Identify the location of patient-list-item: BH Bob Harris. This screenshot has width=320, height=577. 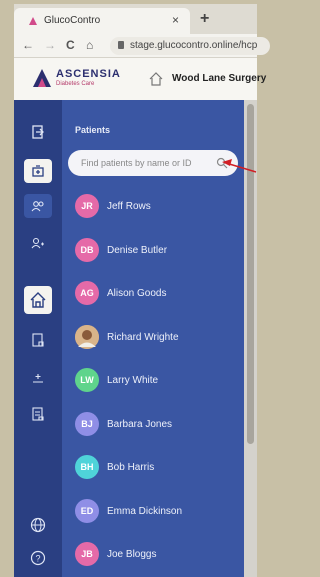
(157, 468).